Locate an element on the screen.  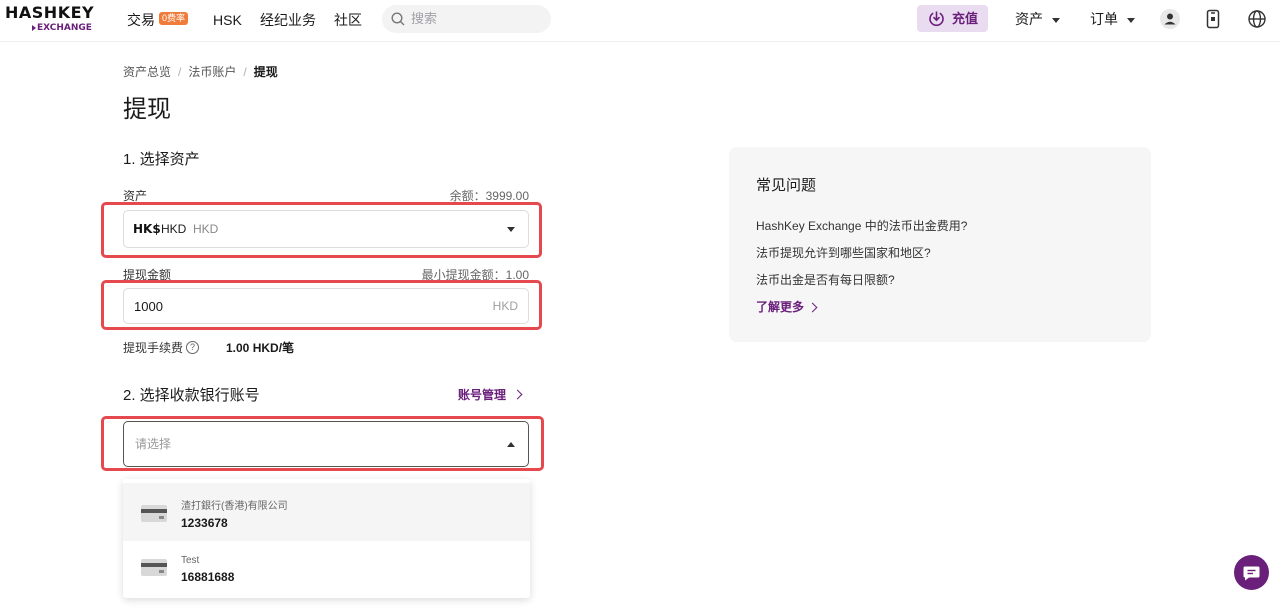
highlight-amount-input is located at coordinates (321, 305).